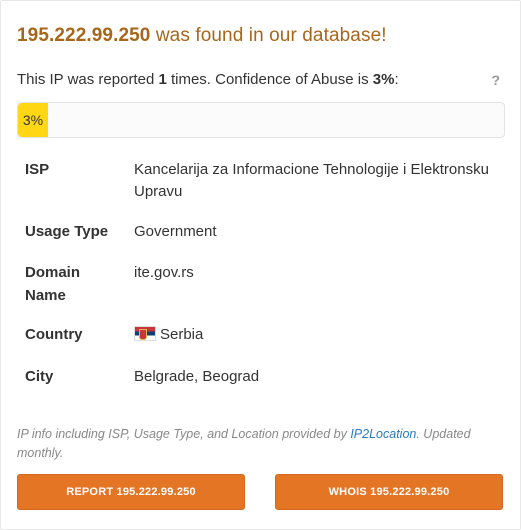 The width and height of the screenshot is (521, 530). I want to click on details-row-usage-type: Usage Type Government, so click(260, 241).